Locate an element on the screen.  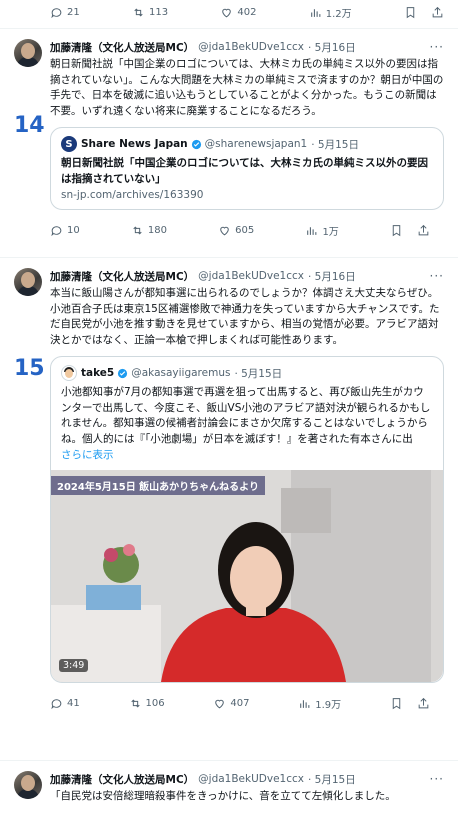
reply-button: 10 is located at coordinates (65, 230).